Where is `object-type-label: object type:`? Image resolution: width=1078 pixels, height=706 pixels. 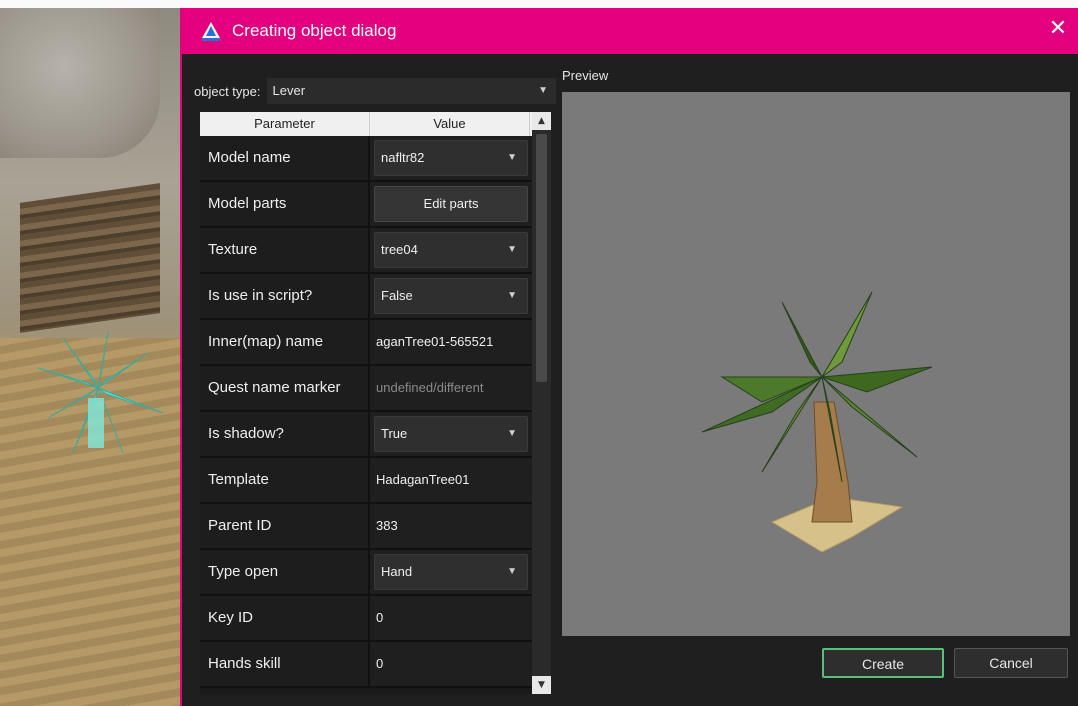
object-type-label: object type: is located at coordinates (227, 91).